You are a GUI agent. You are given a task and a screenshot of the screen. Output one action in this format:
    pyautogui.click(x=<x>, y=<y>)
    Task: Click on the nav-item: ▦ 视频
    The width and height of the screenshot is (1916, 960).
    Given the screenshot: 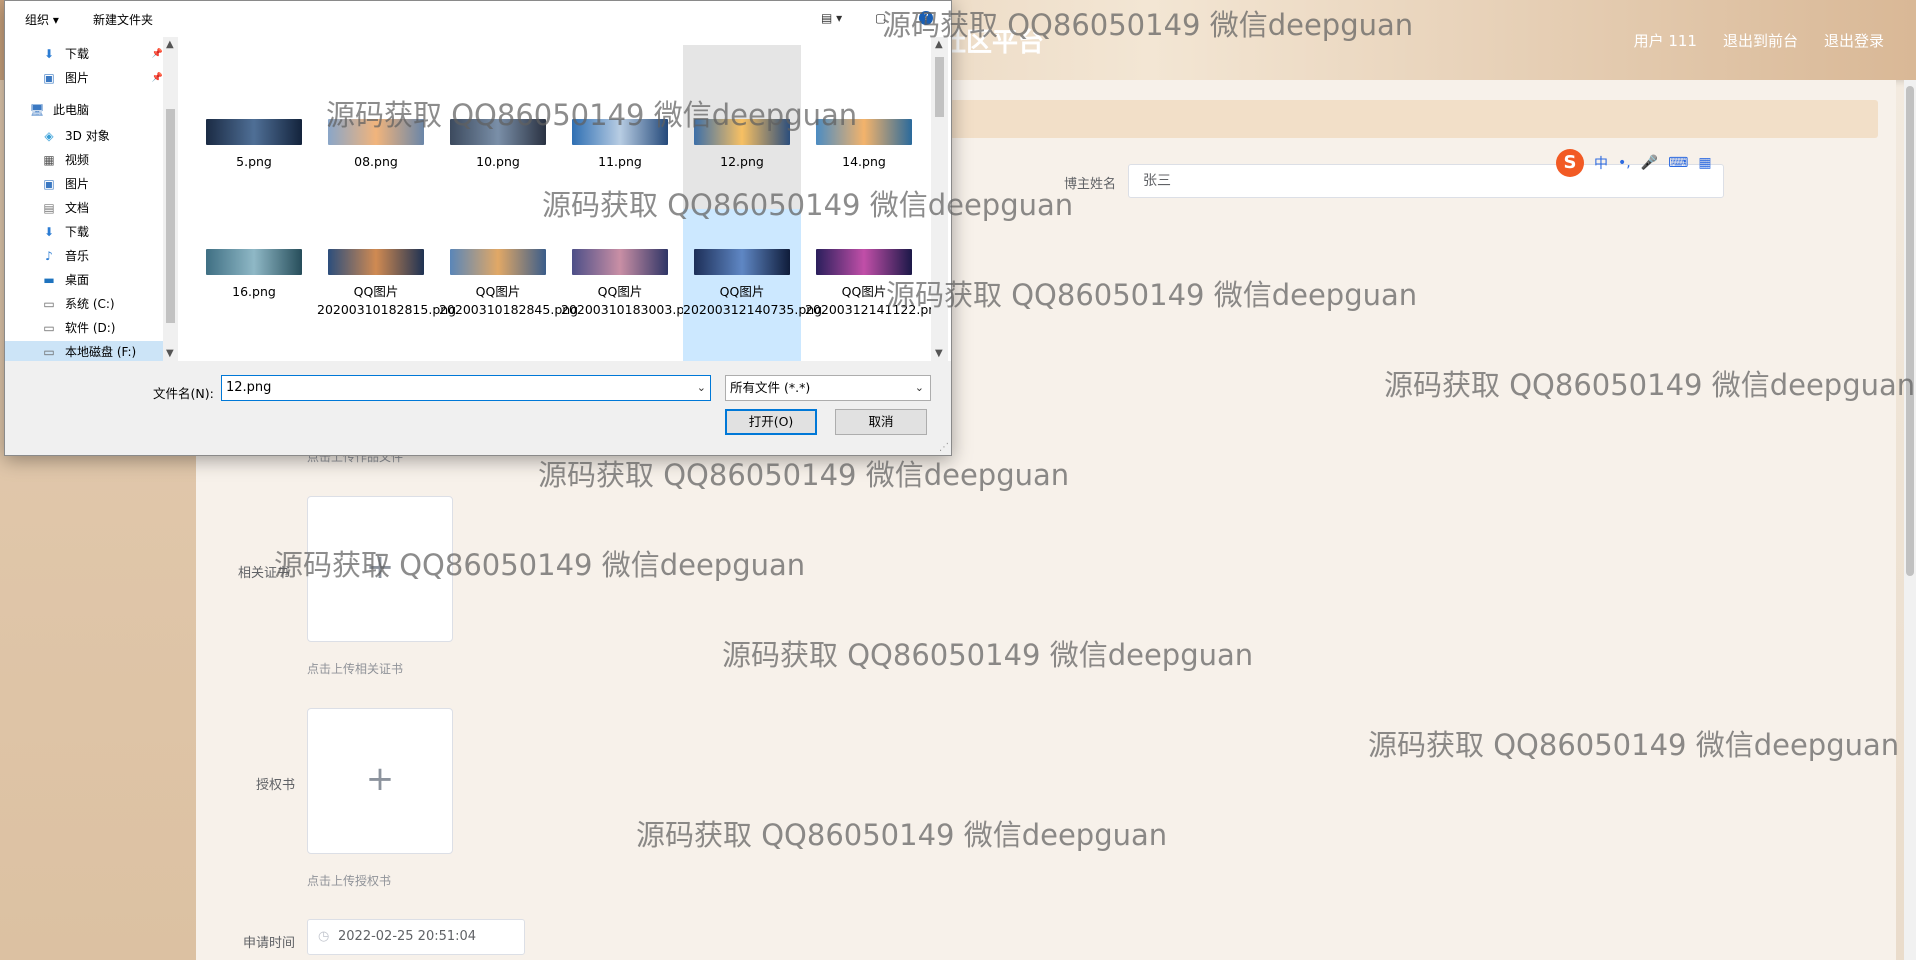 What is the action you would take?
    pyautogui.click(x=84, y=160)
    